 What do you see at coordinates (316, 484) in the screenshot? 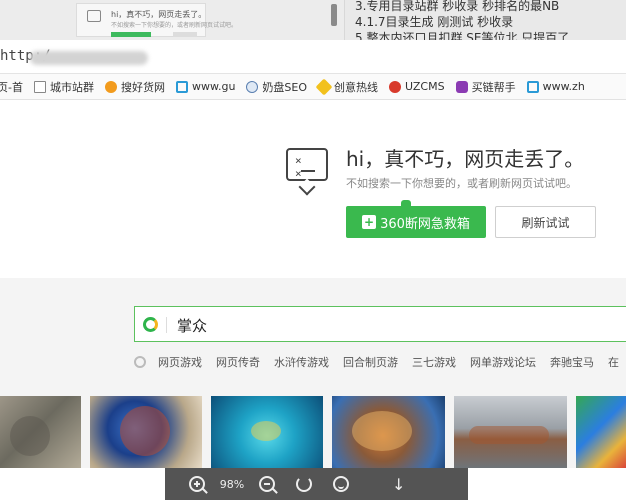
I see `image-viewer-toolbar: 98% ↓` at bounding box center [316, 484].